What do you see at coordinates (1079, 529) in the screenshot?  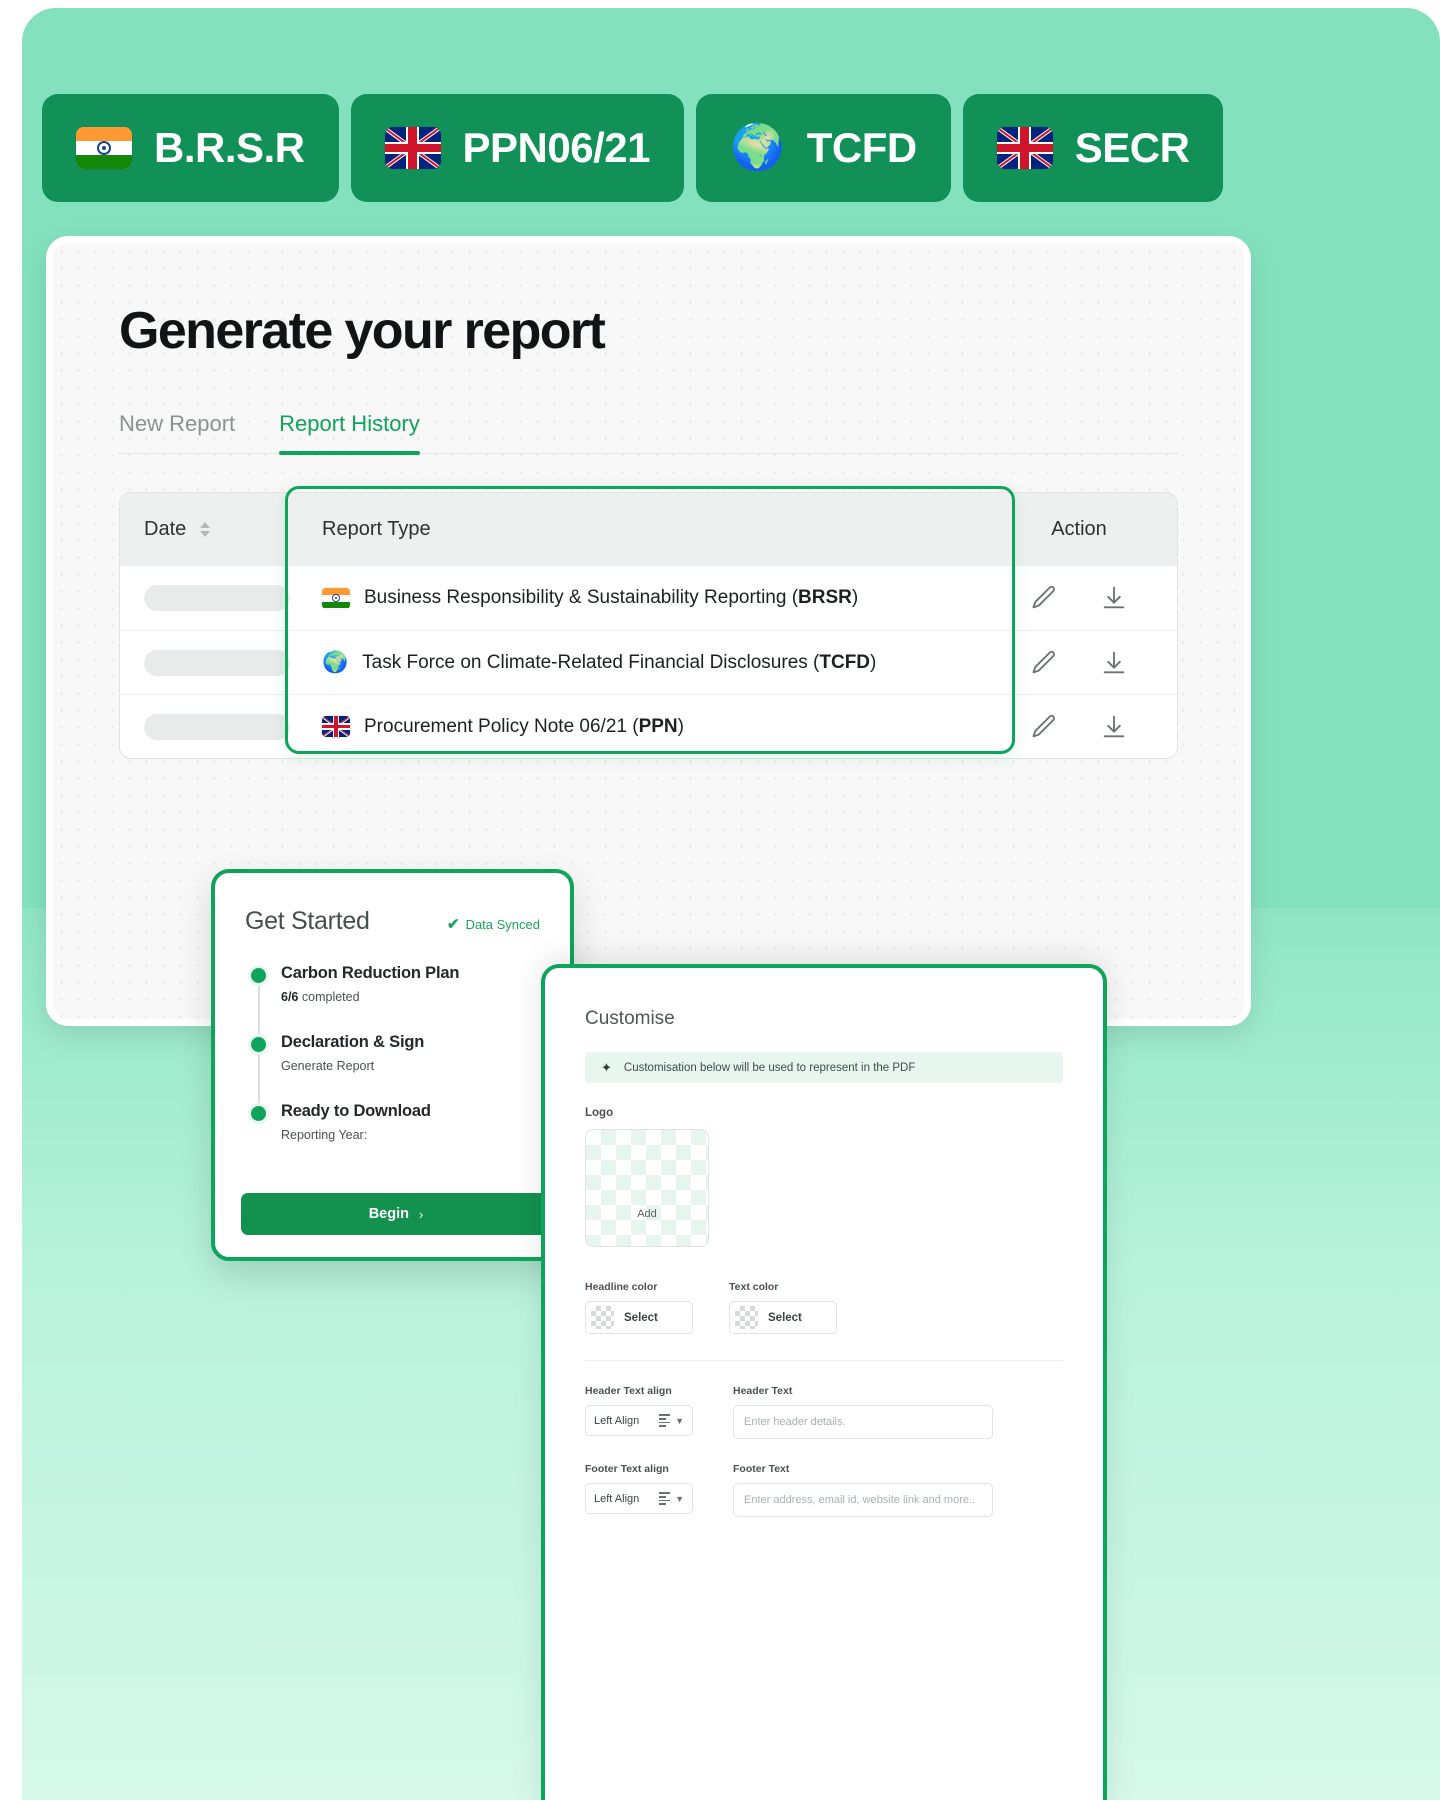 I see `column-header-action: Action` at bounding box center [1079, 529].